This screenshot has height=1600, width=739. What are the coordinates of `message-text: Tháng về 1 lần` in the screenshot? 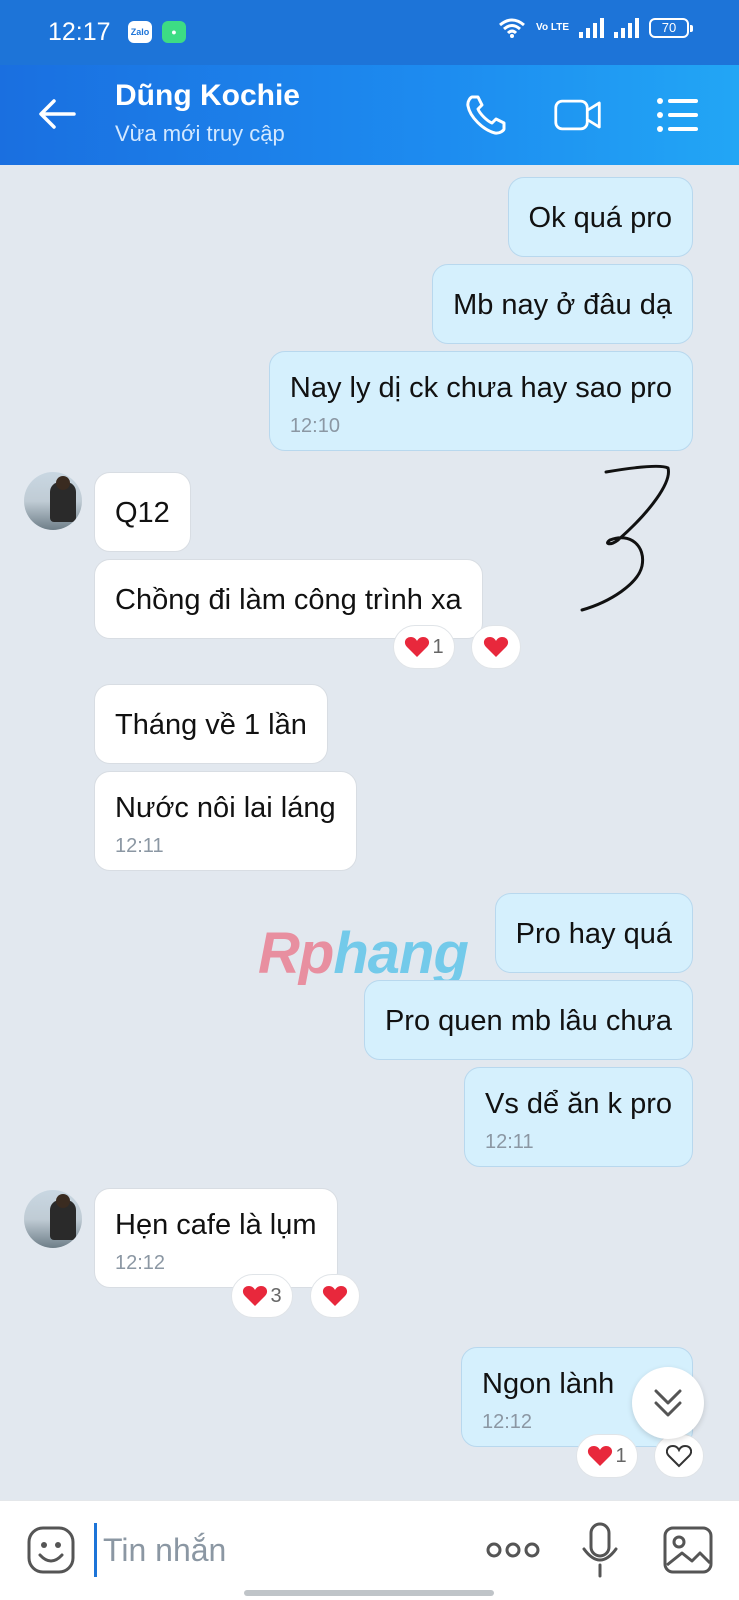 It's located at (211, 725).